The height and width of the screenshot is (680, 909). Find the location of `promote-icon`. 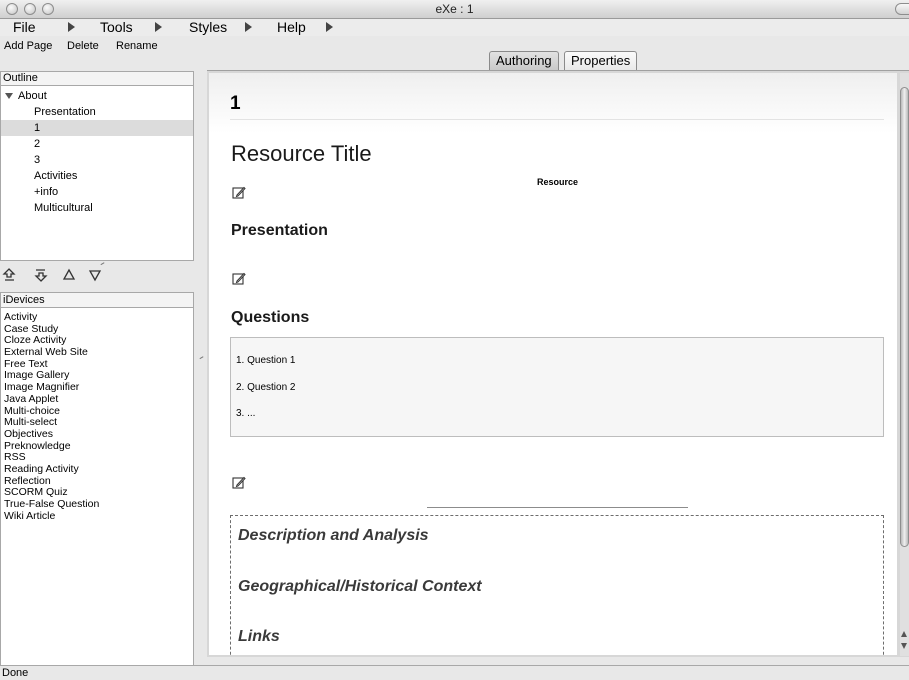

promote-icon is located at coordinates (9, 275).